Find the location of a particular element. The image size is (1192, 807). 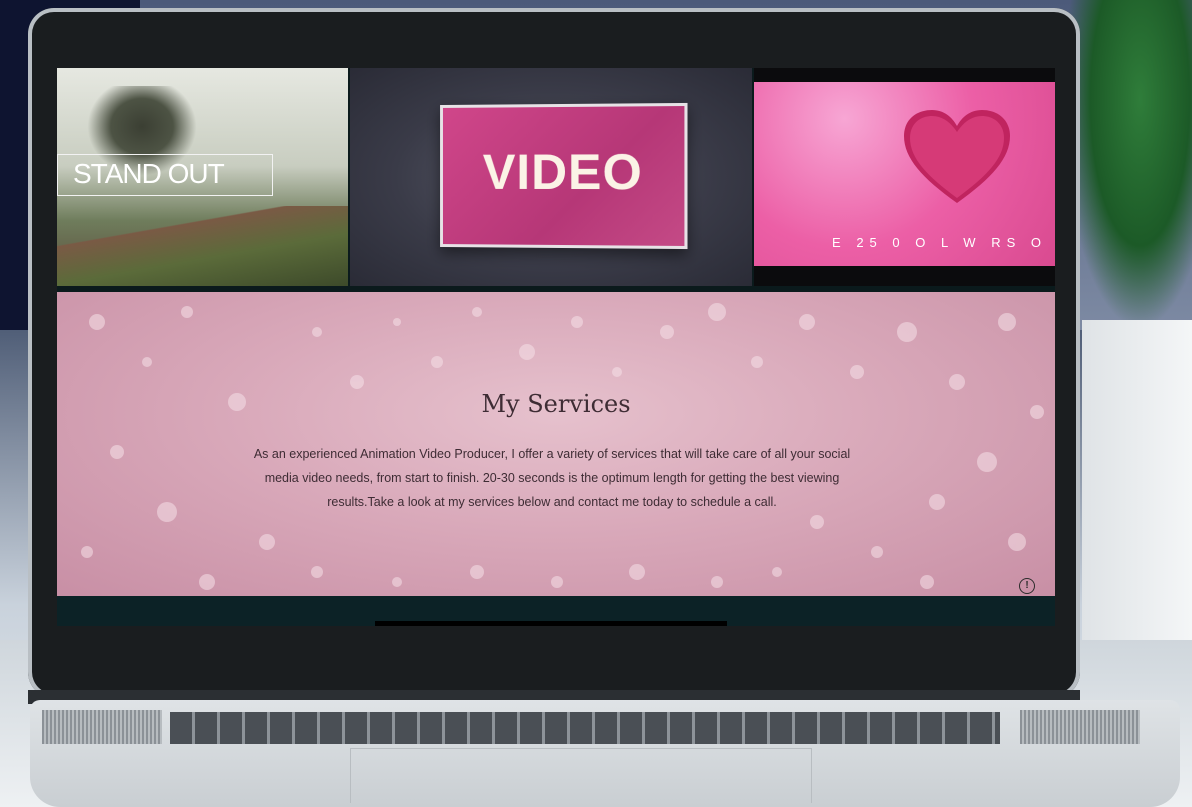

heart-caption: E 25 0 O L W RS O is located at coordinates (939, 242).